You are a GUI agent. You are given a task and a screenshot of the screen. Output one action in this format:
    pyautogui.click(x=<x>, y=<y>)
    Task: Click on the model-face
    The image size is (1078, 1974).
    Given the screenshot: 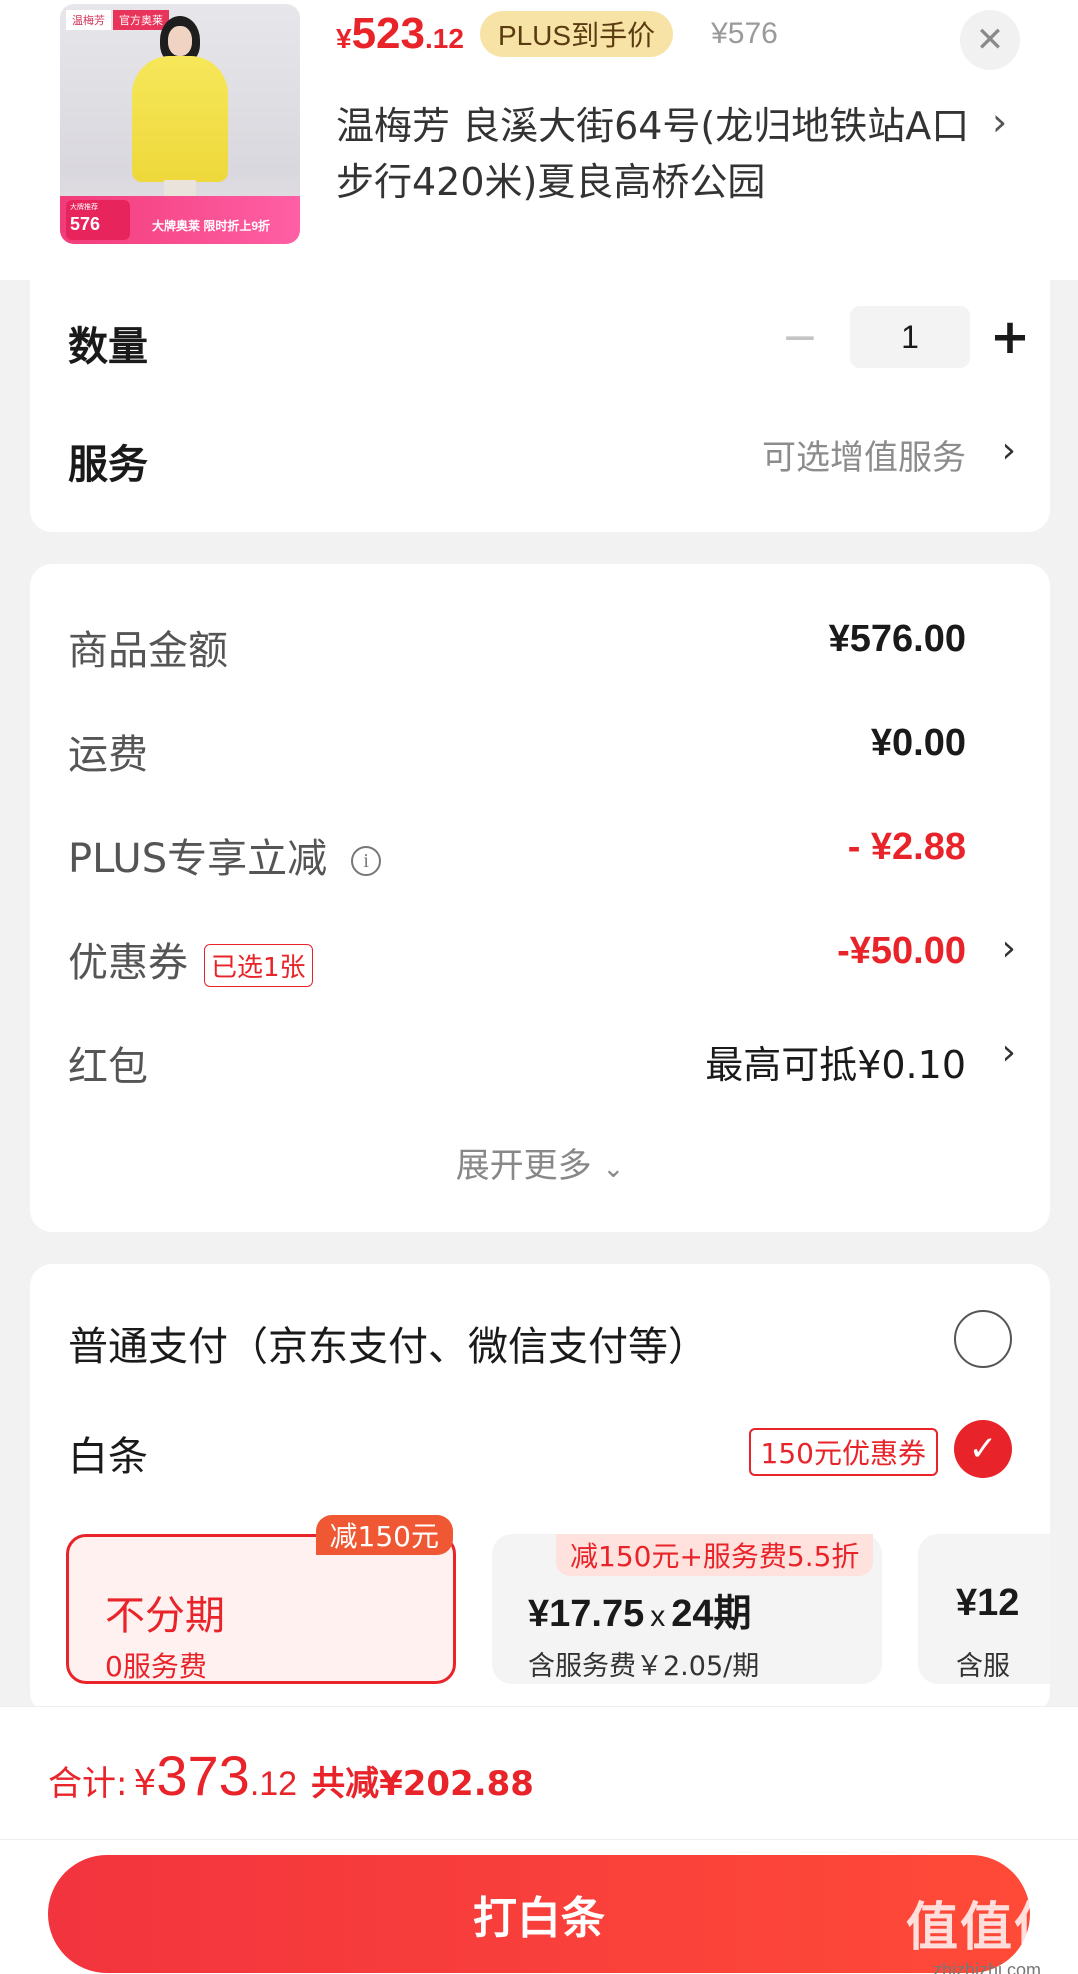 What is the action you would take?
    pyautogui.click(x=180, y=41)
    